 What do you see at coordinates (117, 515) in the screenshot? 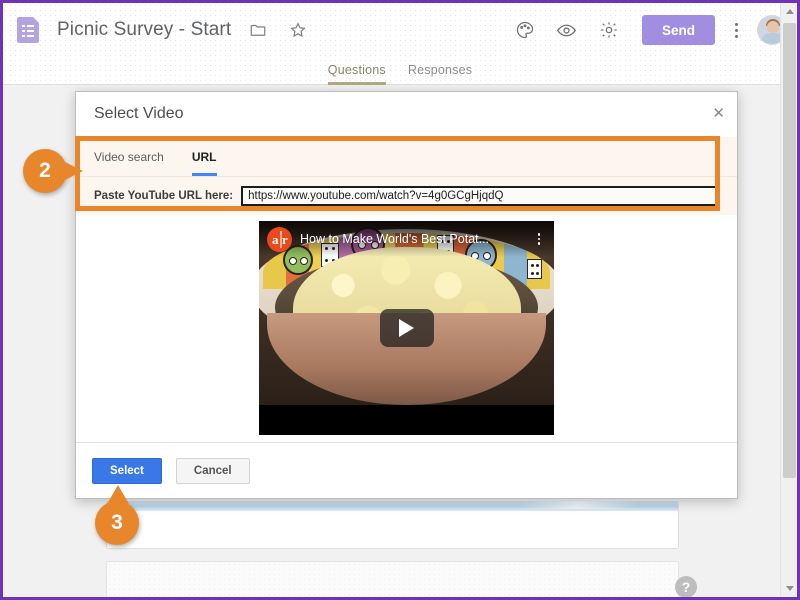
I see `callout-badge-3: 3` at bounding box center [117, 515].